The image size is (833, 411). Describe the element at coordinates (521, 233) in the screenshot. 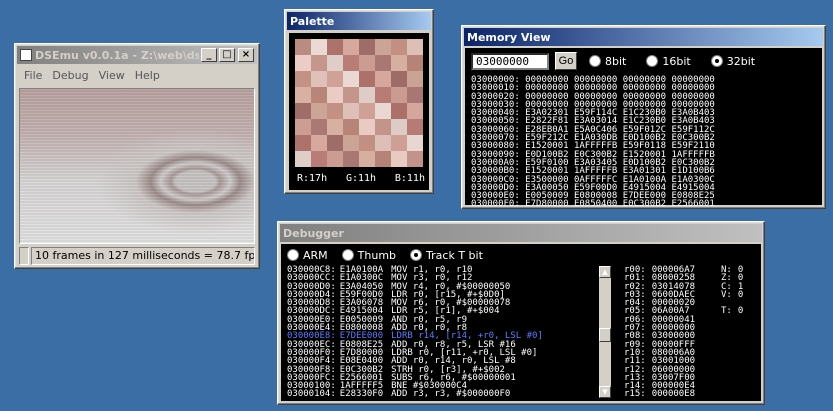

I see `debugger-titlebar: Debugger` at that location.